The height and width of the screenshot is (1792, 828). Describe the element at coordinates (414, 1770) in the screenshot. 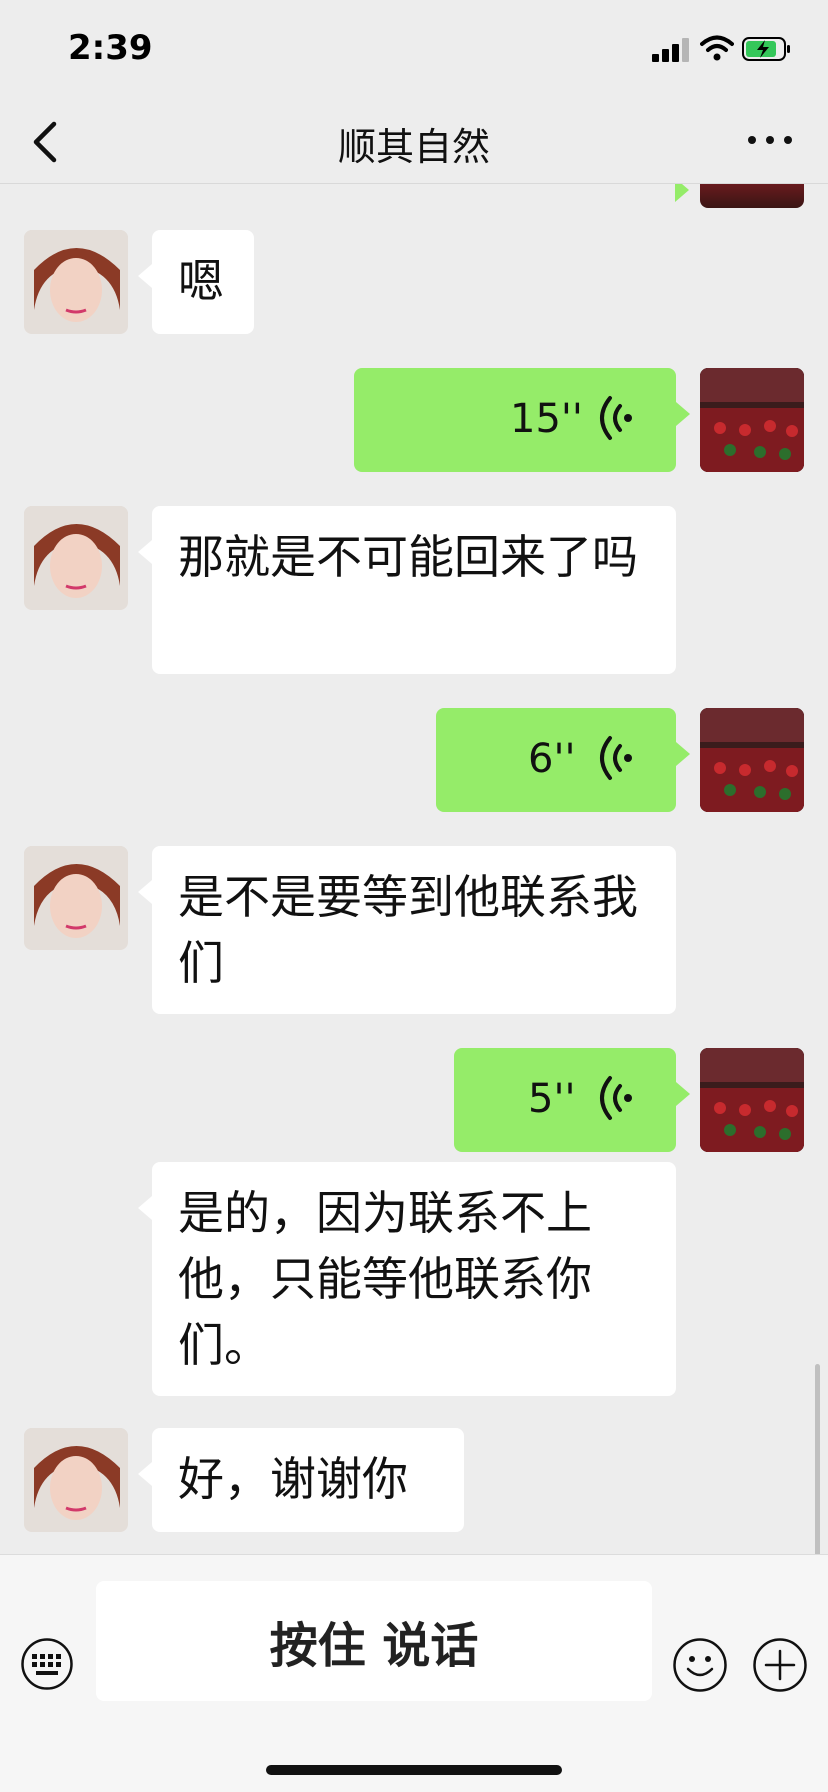

I see `home-indicator` at that location.